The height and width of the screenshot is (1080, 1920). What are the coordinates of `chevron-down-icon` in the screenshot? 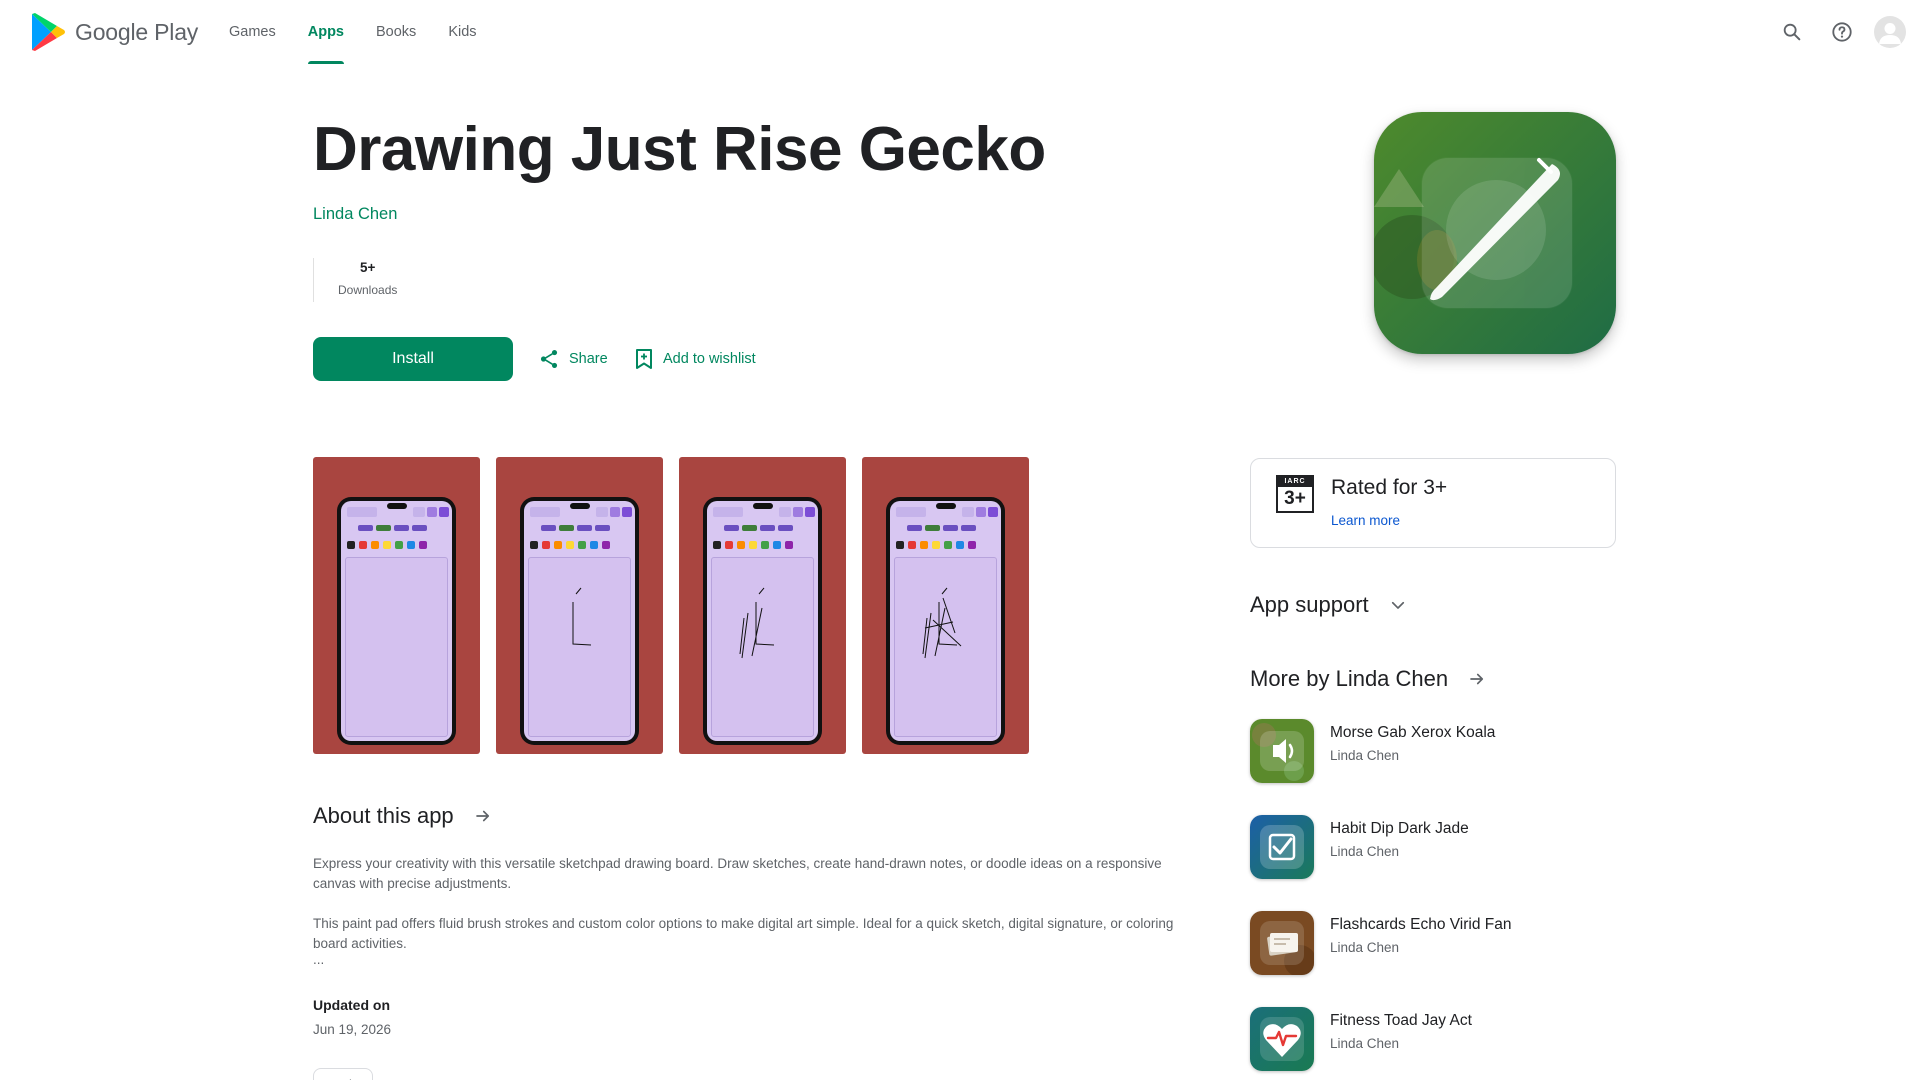 It's located at (1397, 605).